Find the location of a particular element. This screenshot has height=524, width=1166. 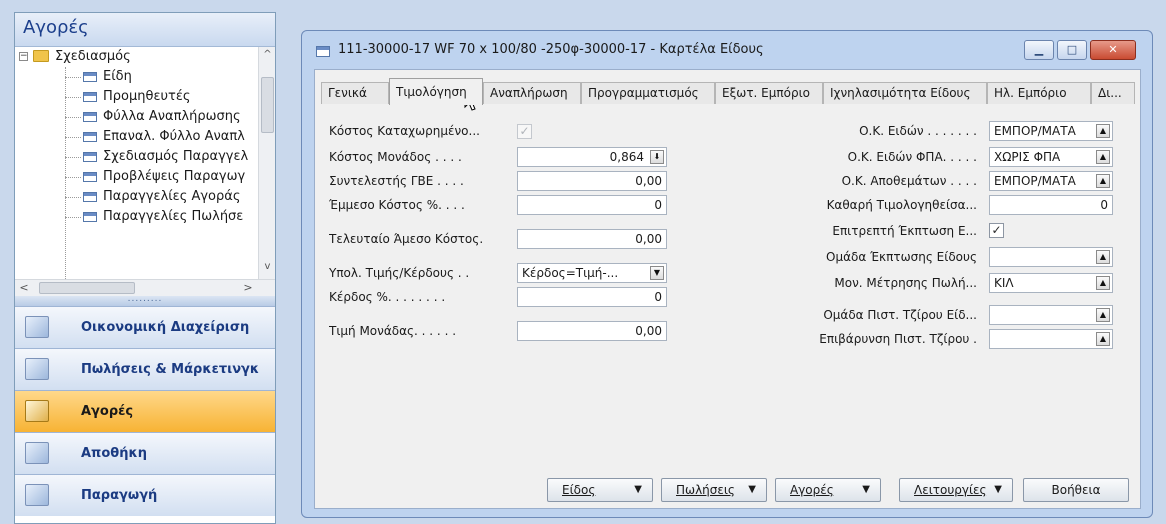

tree-item-requisition-worksheets: Φύλλα Αναπλήρωσης is located at coordinates (145, 117).